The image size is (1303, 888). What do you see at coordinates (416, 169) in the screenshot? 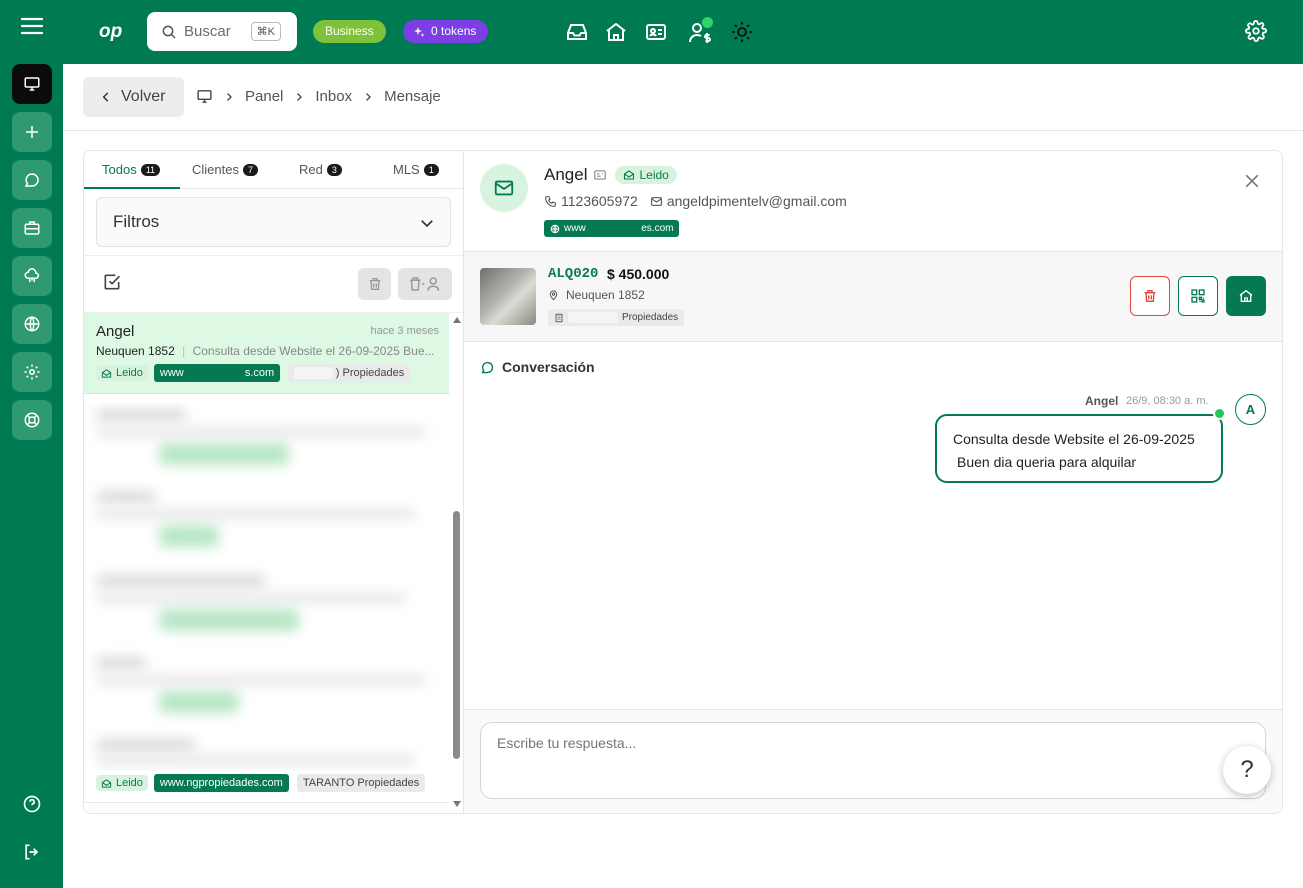
I see `tab-mls: MLS 1` at bounding box center [416, 169].